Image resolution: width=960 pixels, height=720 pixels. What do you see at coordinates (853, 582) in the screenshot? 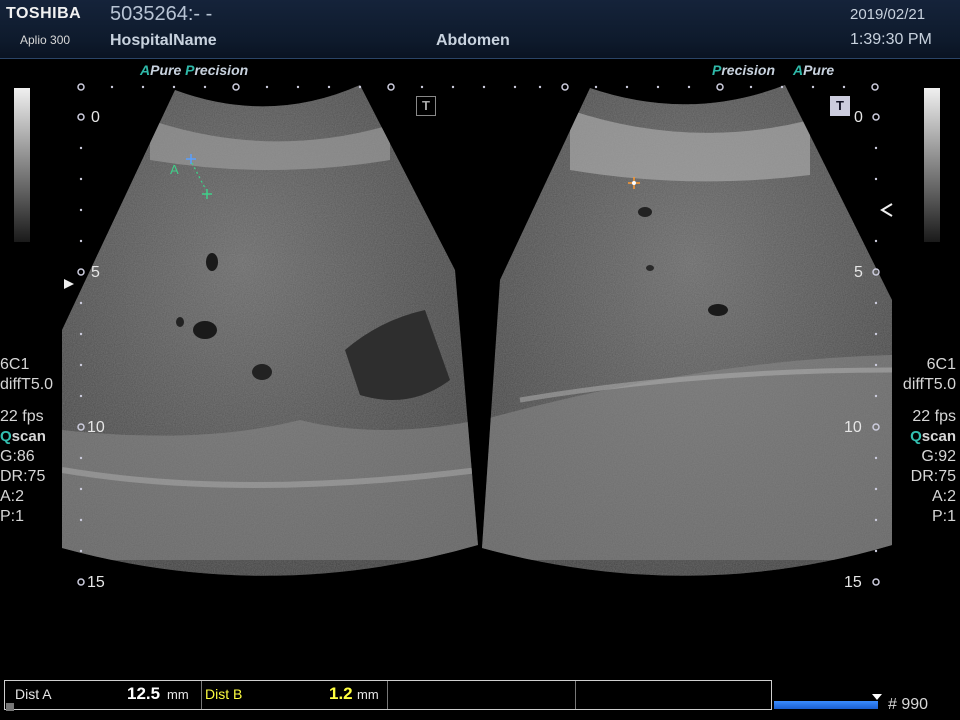
I see `right-depth-15: 15` at bounding box center [853, 582].